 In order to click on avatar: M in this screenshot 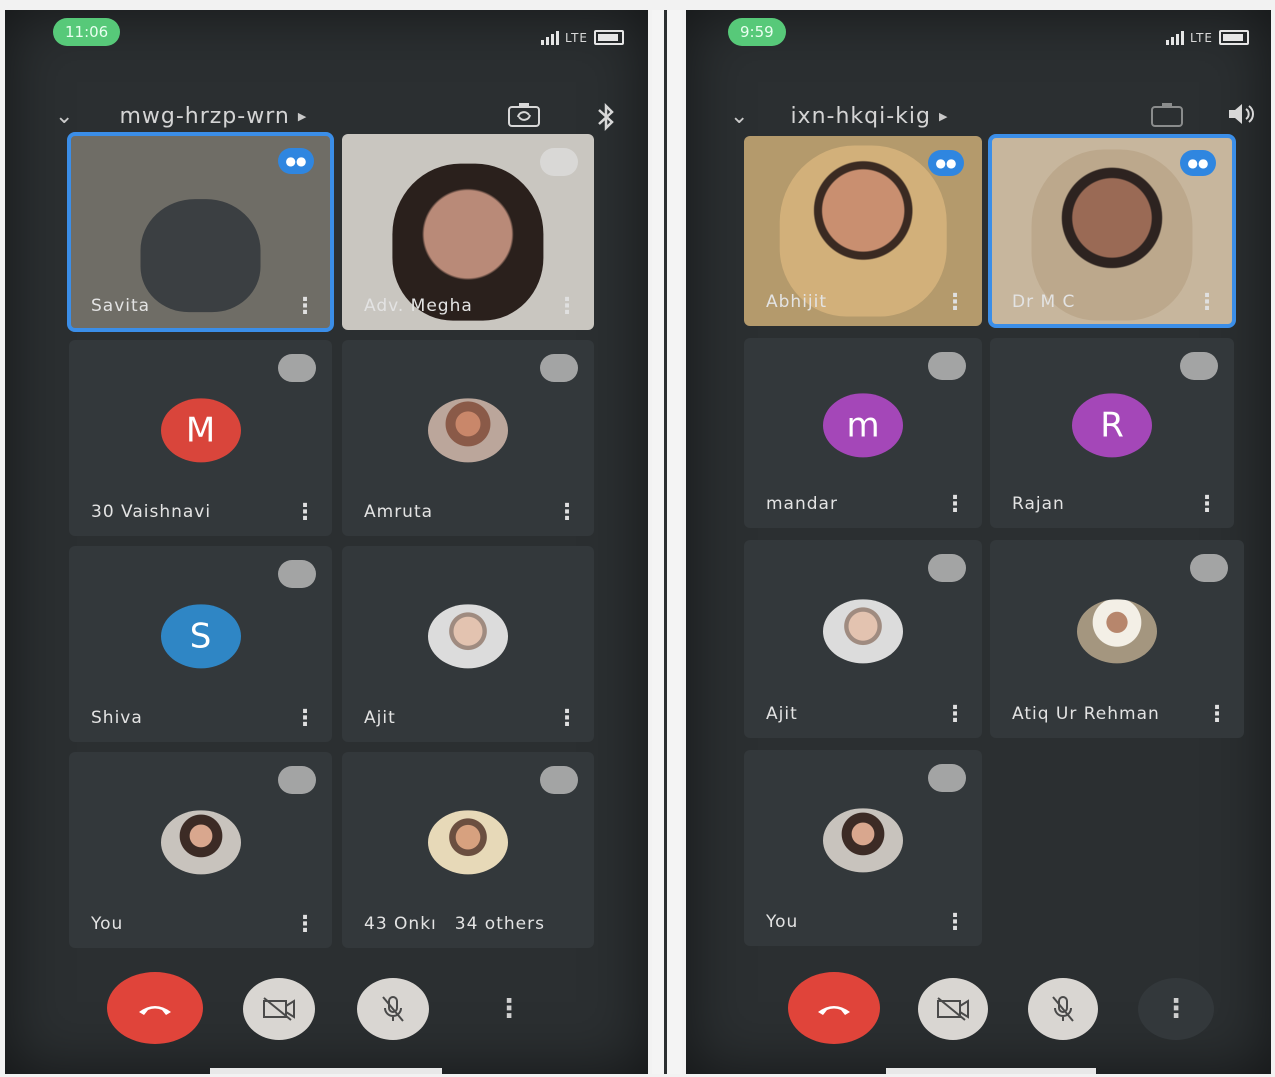, I will do `click(200, 430)`.